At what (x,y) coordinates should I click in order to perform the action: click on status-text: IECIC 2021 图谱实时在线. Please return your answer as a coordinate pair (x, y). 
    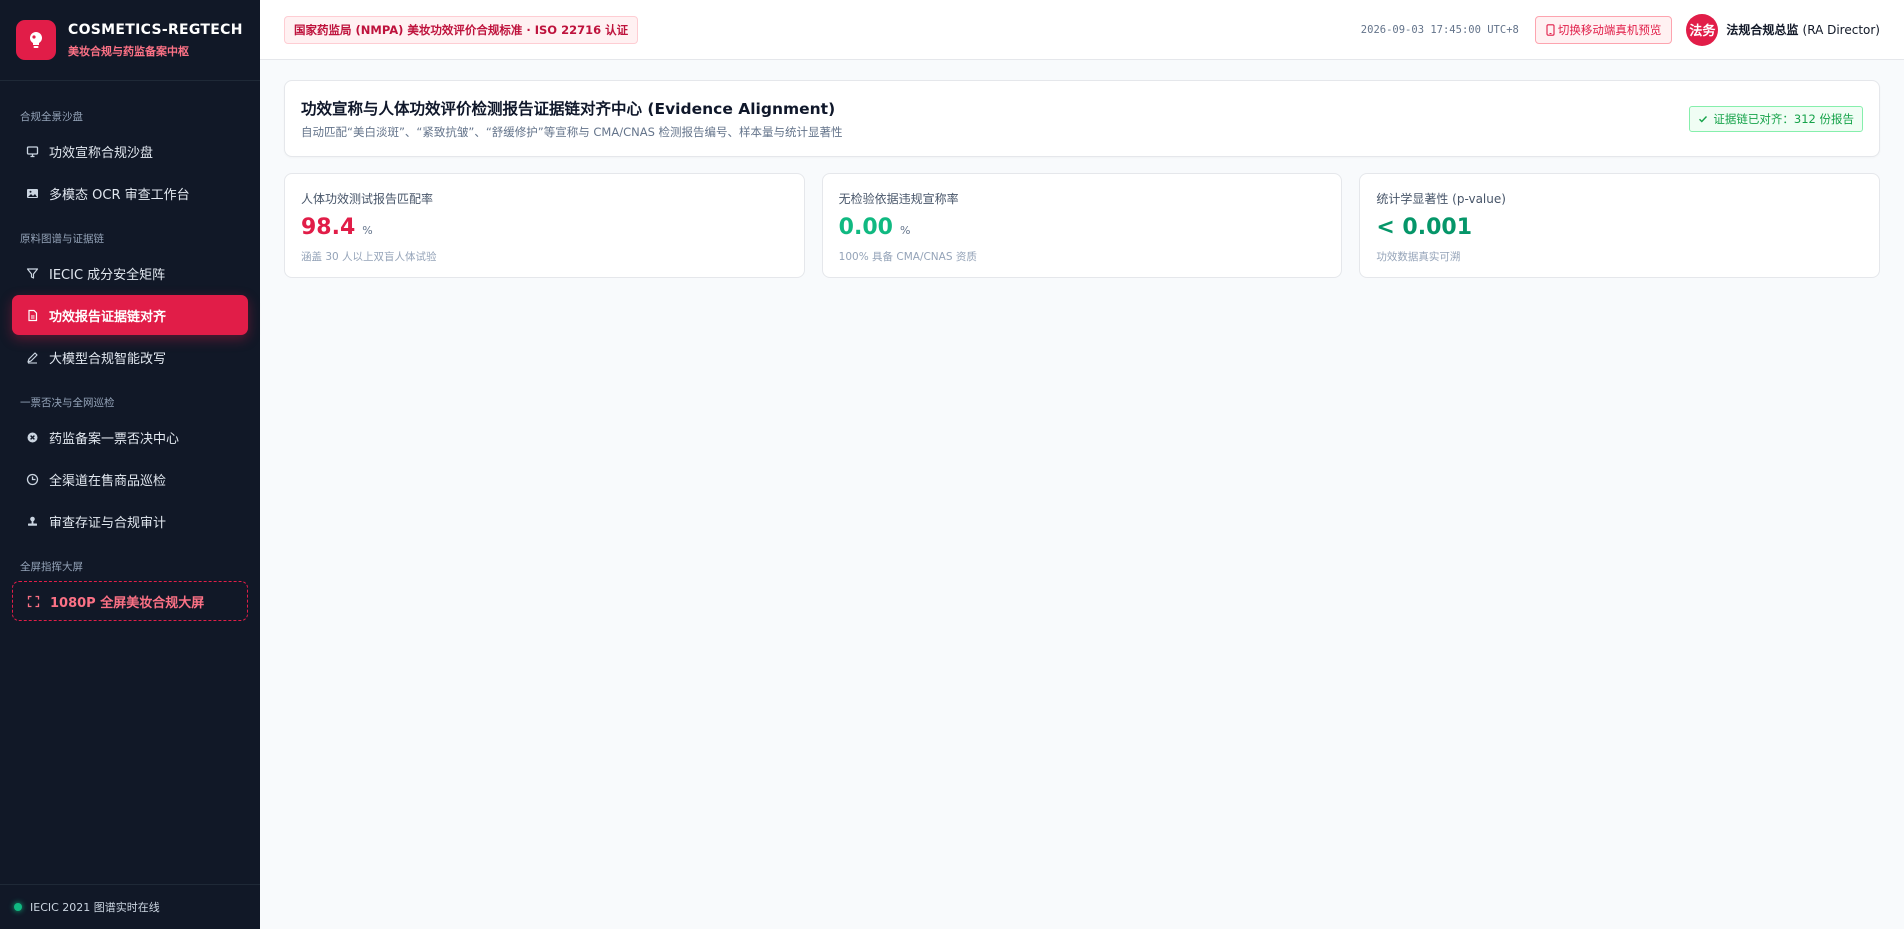
    Looking at the image, I should click on (95, 907).